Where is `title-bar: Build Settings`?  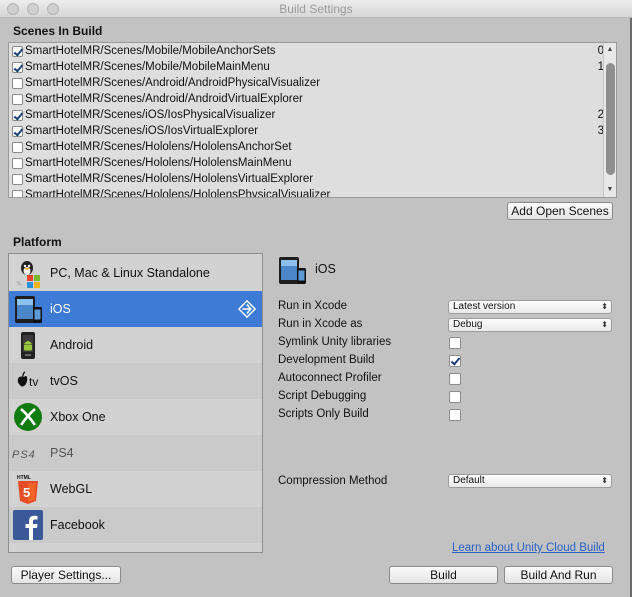 title-bar: Build Settings is located at coordinates (316, 9).